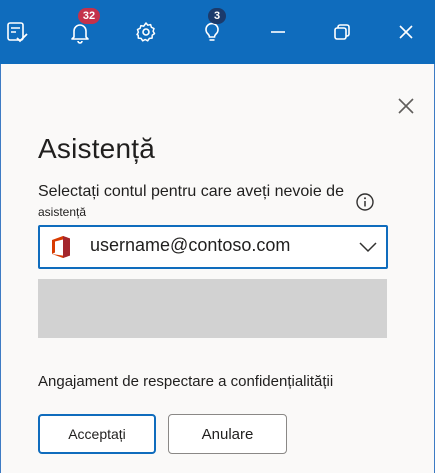  What do you see at coordinates (278, 32) in the screenshot?
I see `minimize-icon` at bounding box center [278, 32].